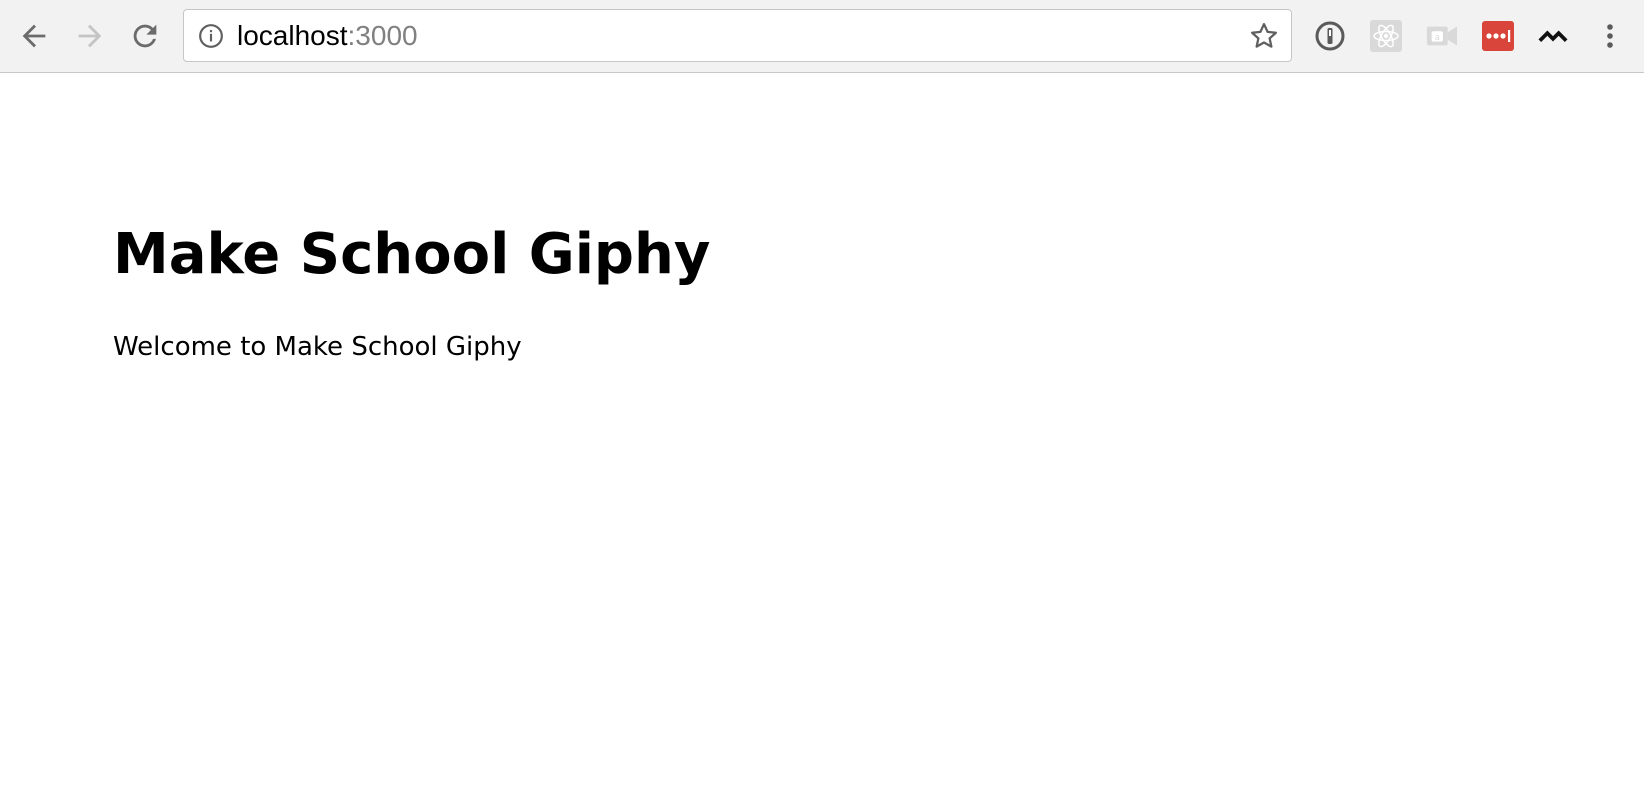 The height and width of the screenshot is (786, 1644). I want to click on forward-arrow-icon, so click(90, 36).